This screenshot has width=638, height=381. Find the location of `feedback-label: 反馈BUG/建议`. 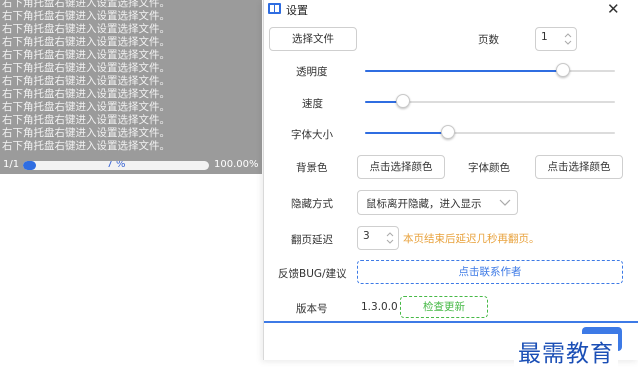

feedback-label: 反馈BUG/建议 is located at coordinates (312, 274).